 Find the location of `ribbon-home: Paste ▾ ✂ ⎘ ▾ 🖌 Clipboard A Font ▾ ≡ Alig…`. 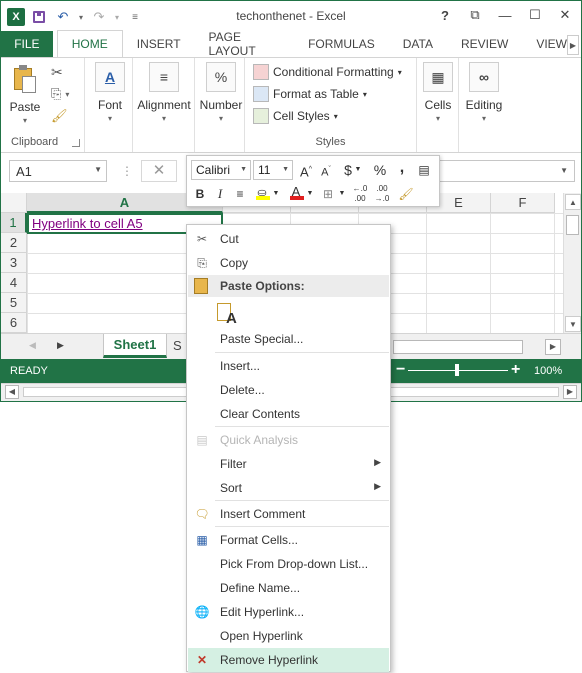

ribbon-home: Paste ▾ ✂ ⎘ ▾ 🖌 Clipboard A Font ▾ ≡ Alig… is located at coordinates (291, 105).